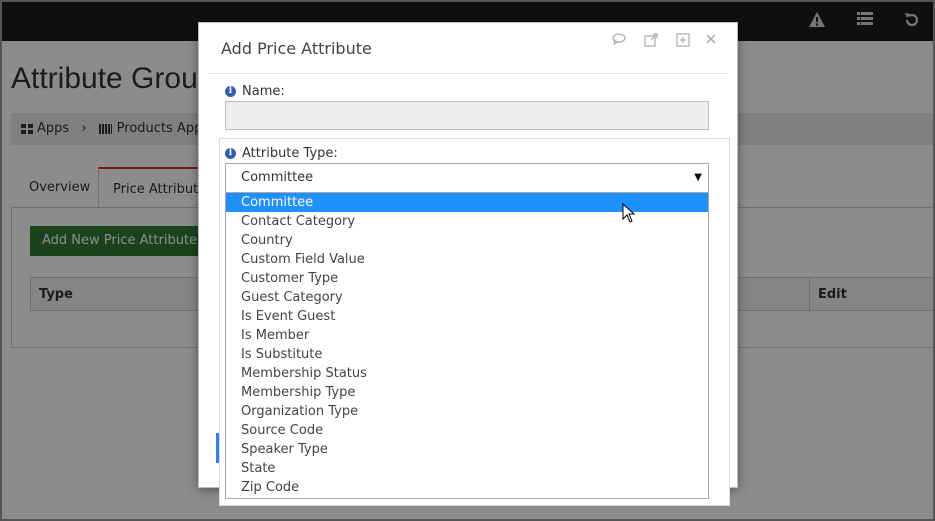 The width and height of the screenshot is (935, 521). Describe the element at coordinates (467, 316) in the screenshot. I see `dropdown-option: Is Event Guest` at that location.